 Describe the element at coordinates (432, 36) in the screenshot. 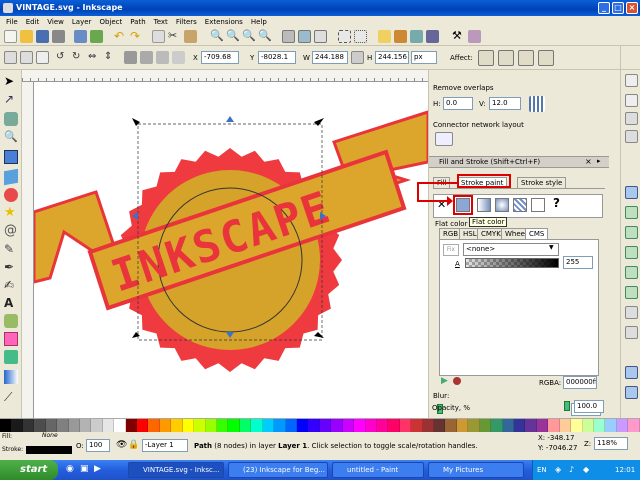

I see `align-distribute-icon` at that location.